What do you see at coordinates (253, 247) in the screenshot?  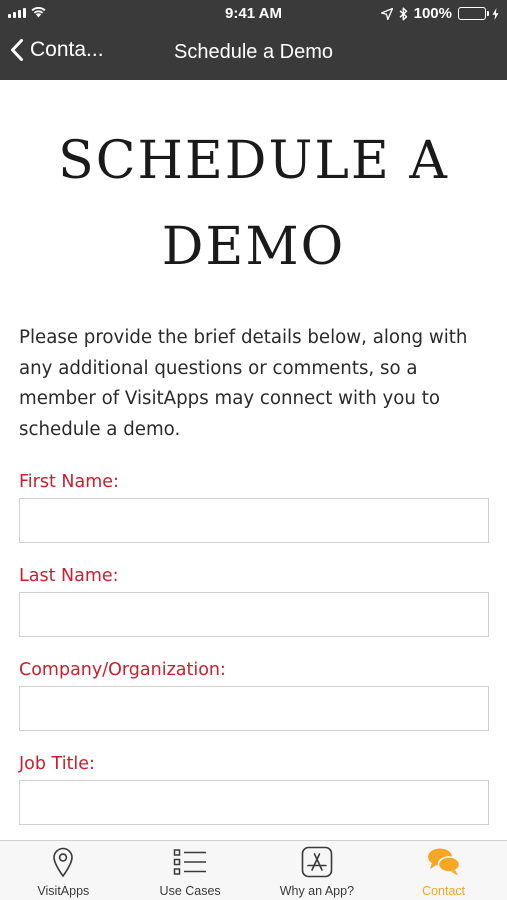 I see `page-heading-line-2: DEMO` at bounding box center [253, 247].